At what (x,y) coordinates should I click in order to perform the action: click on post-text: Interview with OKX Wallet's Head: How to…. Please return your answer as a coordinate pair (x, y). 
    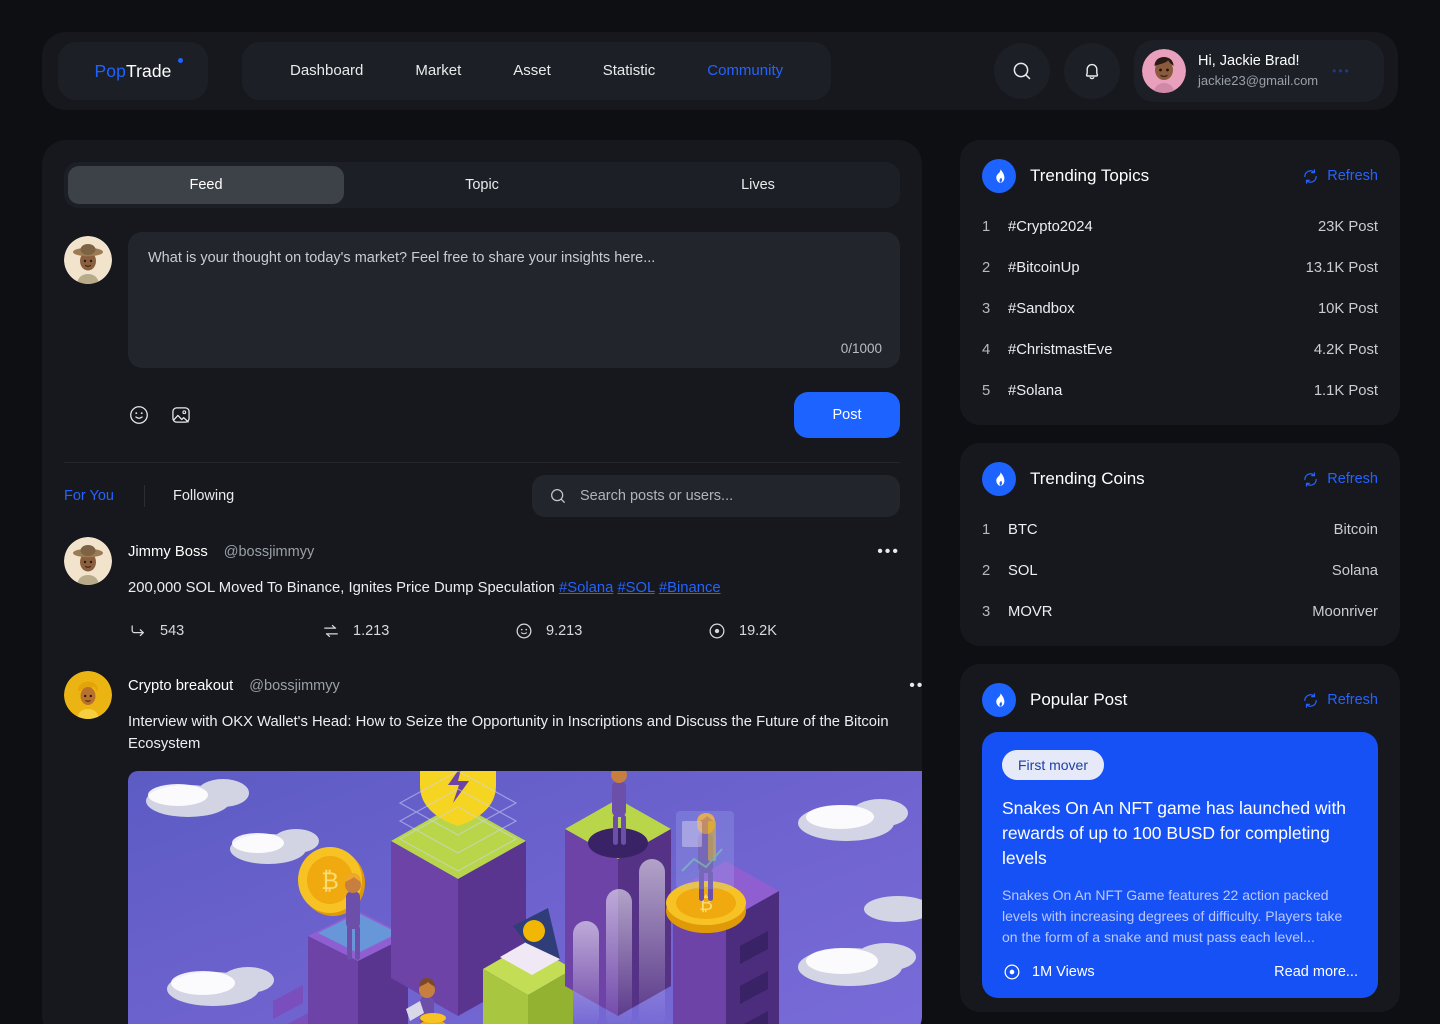
    Looking at the image, I should click on (508, 733).